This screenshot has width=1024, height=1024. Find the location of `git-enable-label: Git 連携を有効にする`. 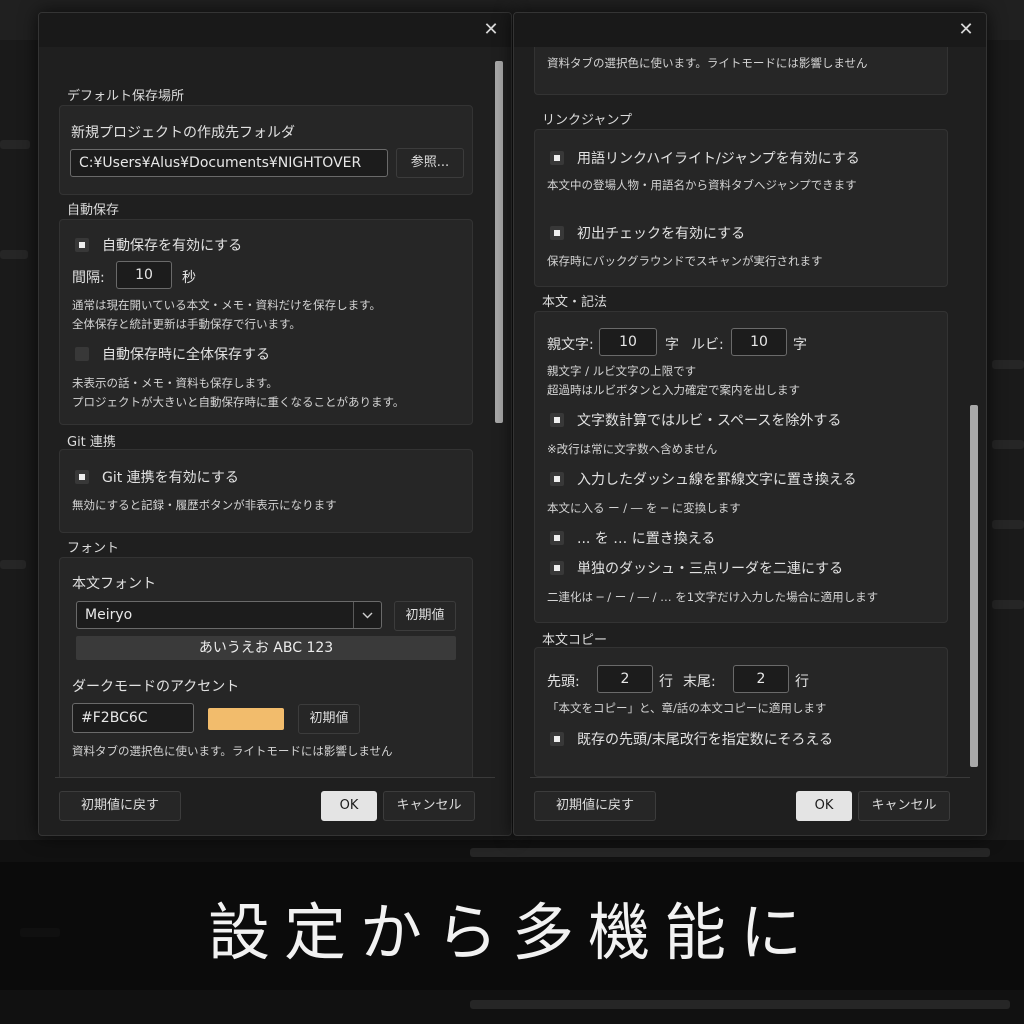

git-enable-label: Git 連携を有効にする is located at coordinates (170, 477).